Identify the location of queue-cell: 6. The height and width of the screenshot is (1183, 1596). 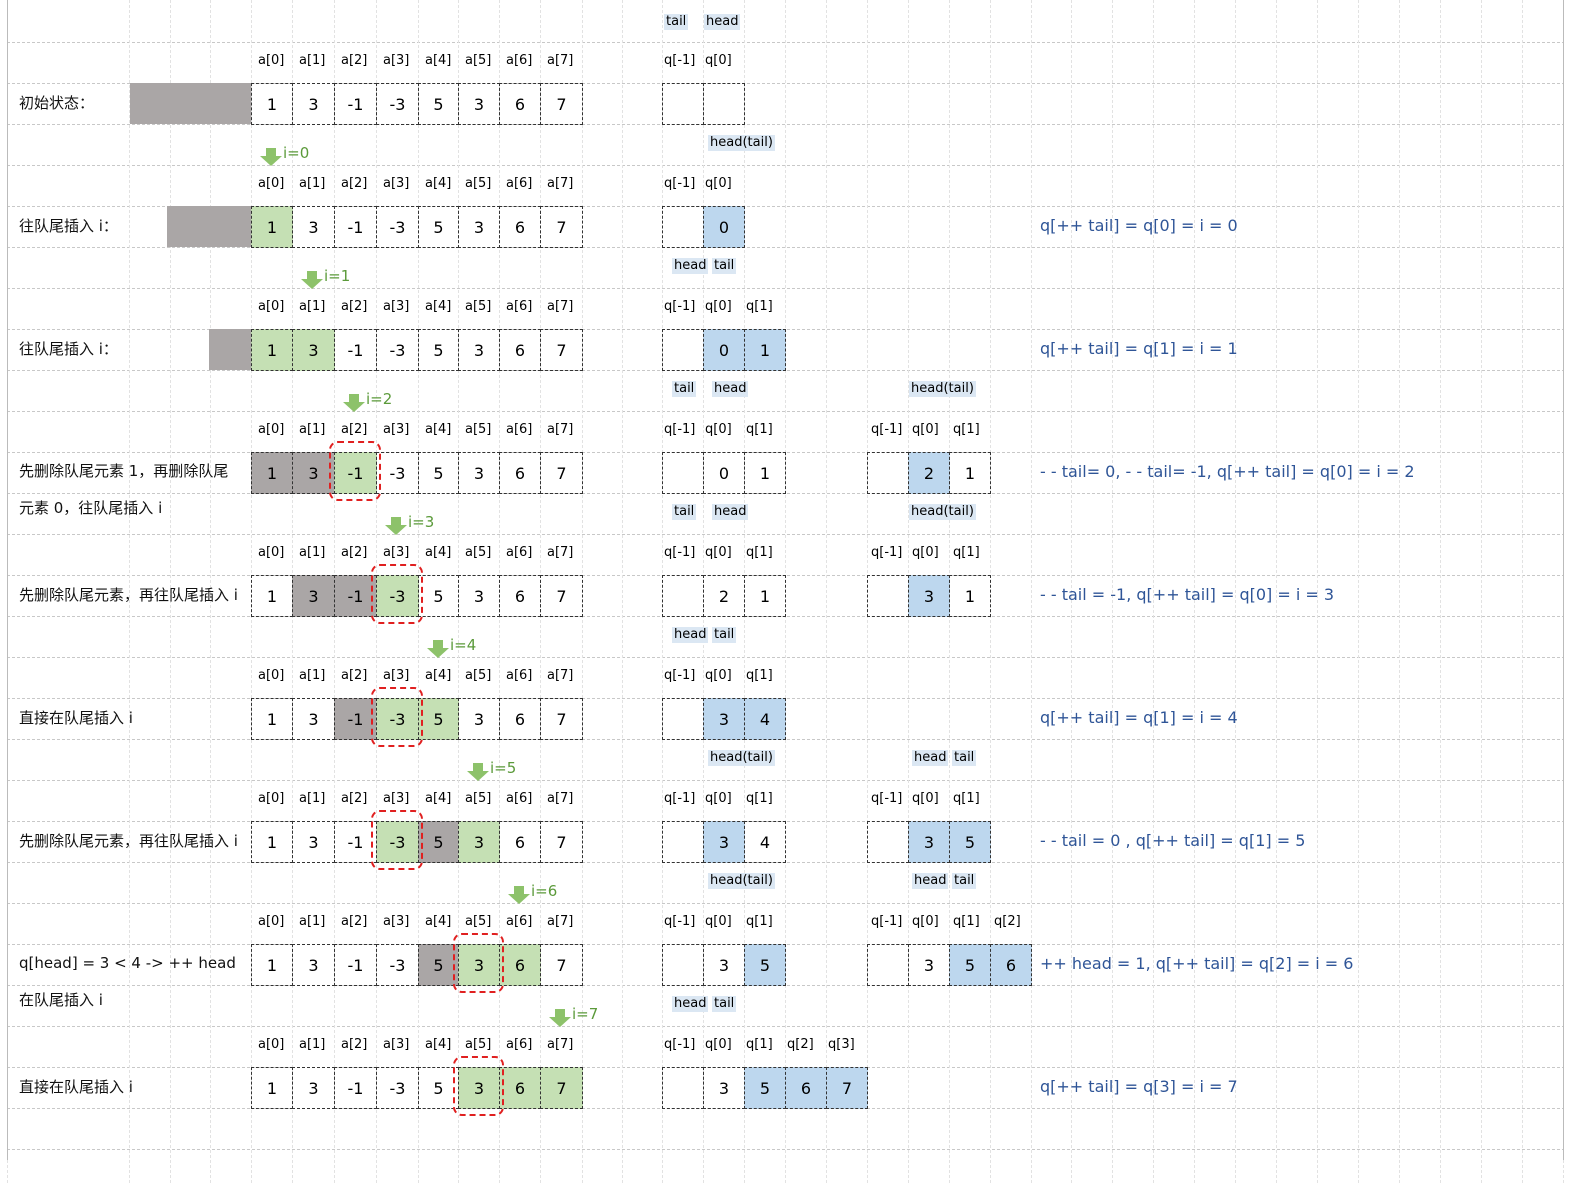
(806, 1088).